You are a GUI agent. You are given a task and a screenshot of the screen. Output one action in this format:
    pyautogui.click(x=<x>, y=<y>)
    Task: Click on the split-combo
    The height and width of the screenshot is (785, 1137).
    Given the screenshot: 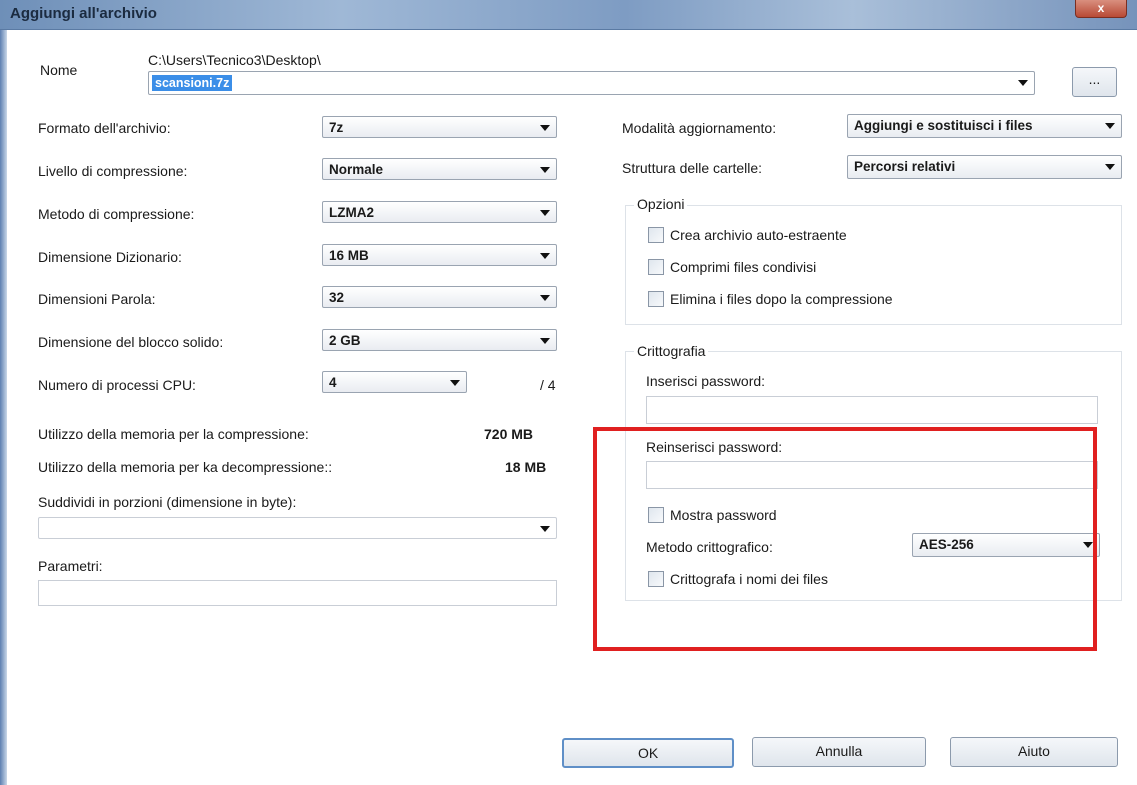 What is the action you would take?
    pyautogui.click(x=297, y=528)
    